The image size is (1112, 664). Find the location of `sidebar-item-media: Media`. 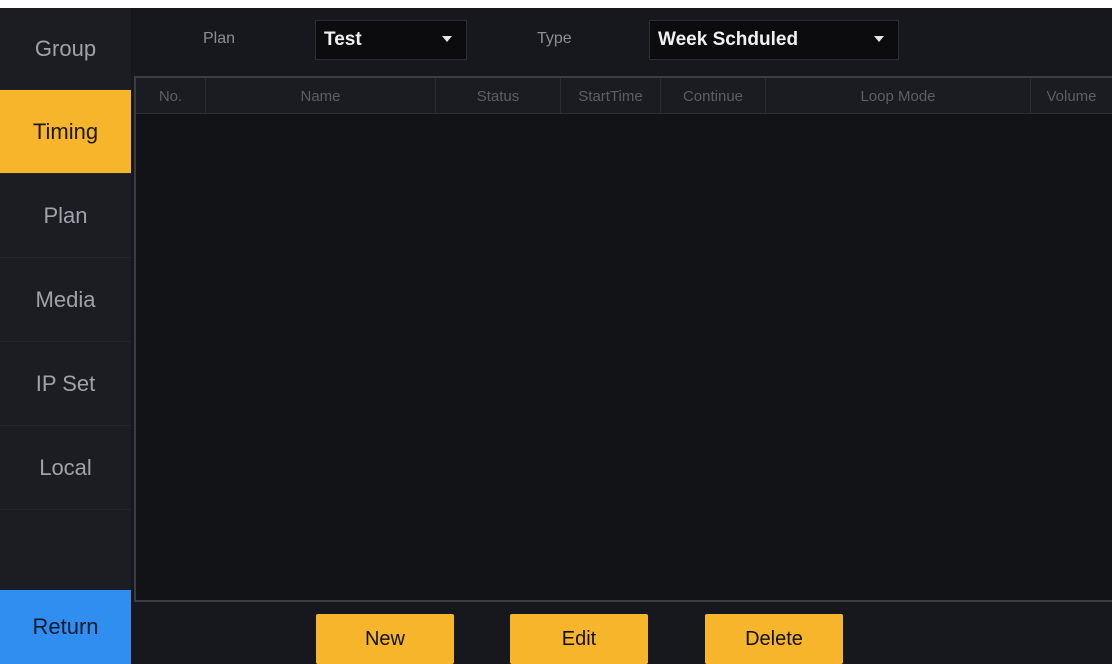

sidebar-item-media: Media is located at coordinates (65, 300).